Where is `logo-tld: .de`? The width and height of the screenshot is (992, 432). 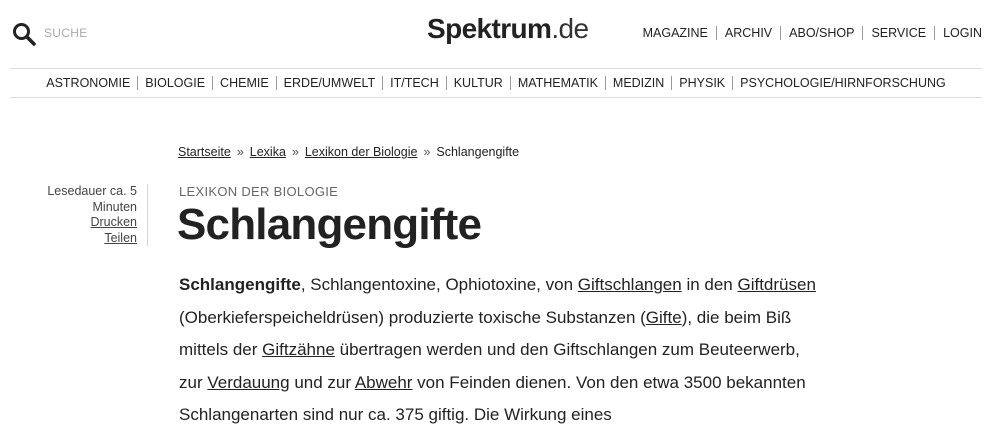
logo-tld: .de is located at coordinates (570, 28).